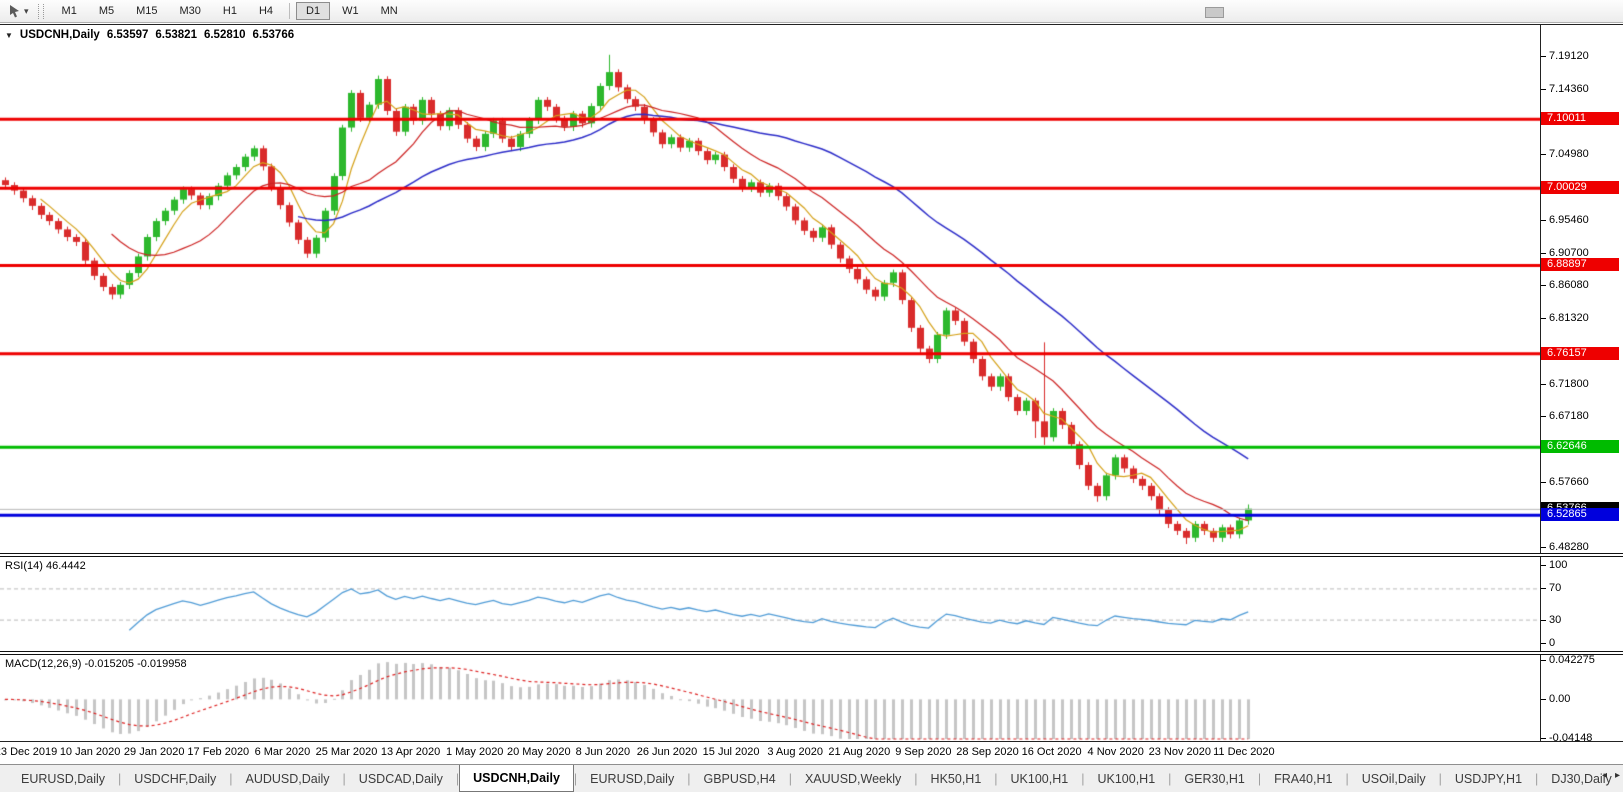  Describe the element at coordinates (1551, 588) in the screenshot. I see `rsi-axis-tick: 70` at that location.